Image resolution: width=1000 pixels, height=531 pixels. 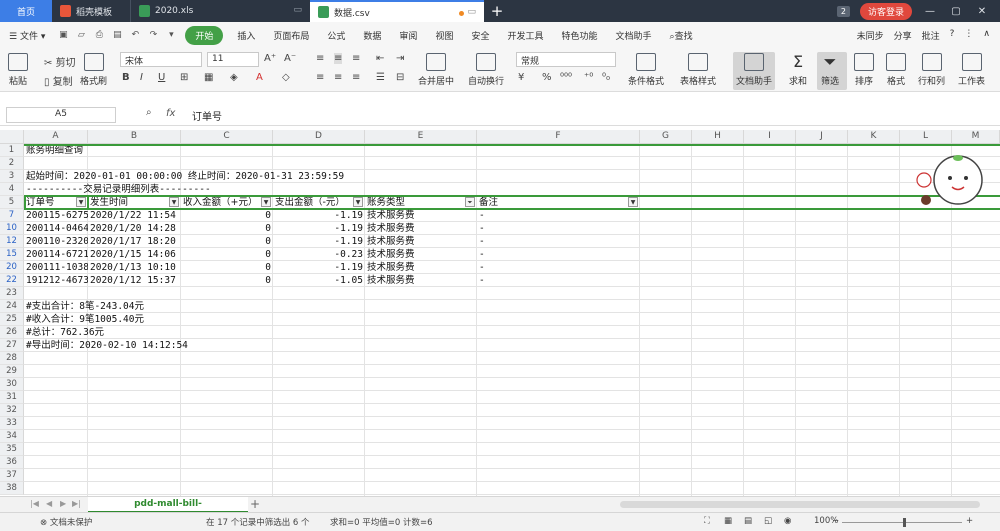 I want to click on merge-center-button: 合并居中, so click(x=436, y=70).